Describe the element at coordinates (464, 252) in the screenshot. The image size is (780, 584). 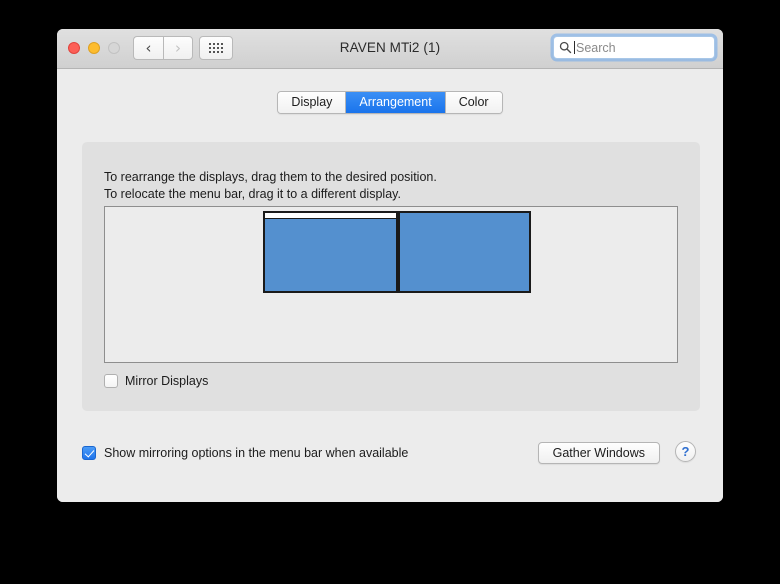
I see `secondary-display-tile` at that location.